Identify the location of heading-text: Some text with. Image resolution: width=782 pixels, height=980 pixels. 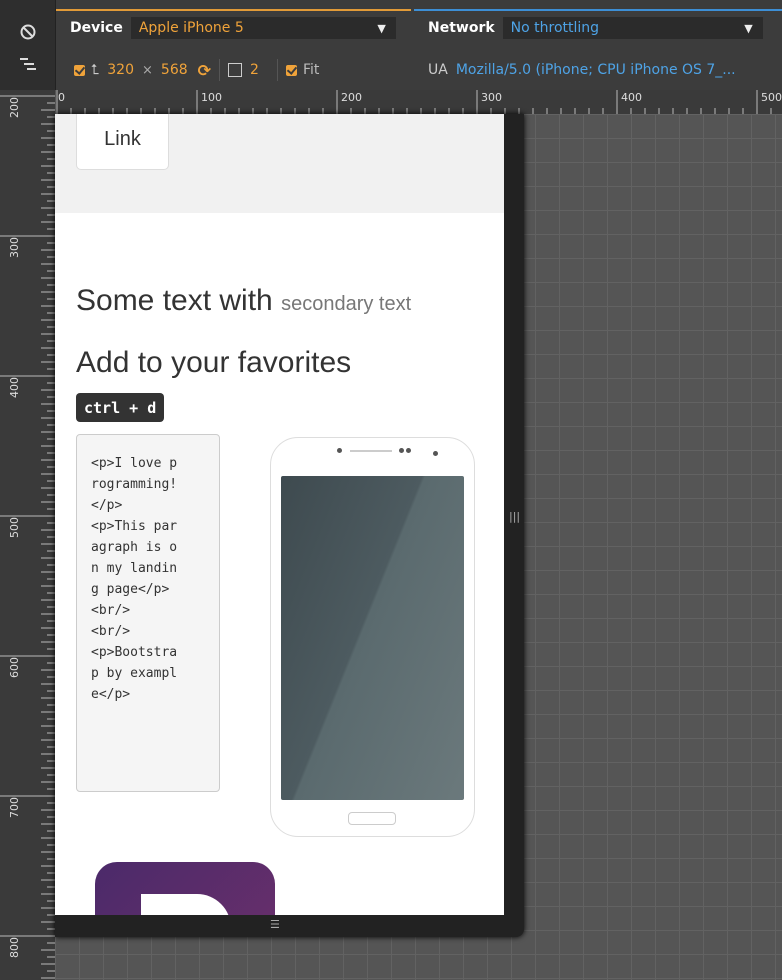
(174, 300).